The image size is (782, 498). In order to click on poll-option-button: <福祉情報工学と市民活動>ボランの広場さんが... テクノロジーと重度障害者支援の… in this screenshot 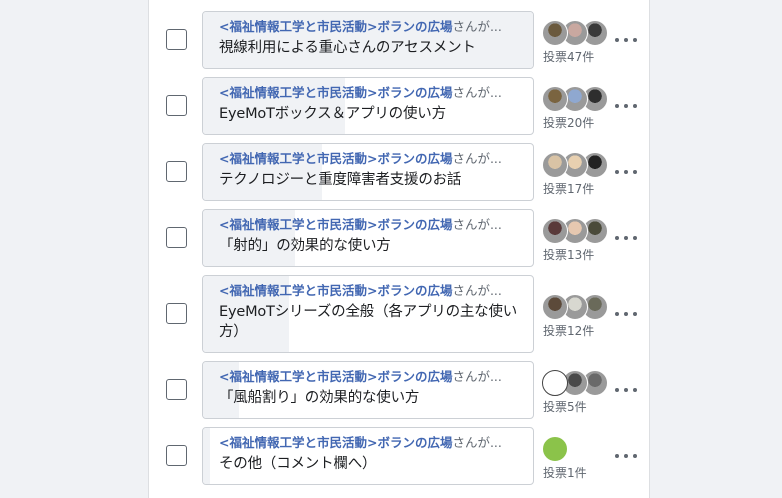, I will do `click(368, 172)`.